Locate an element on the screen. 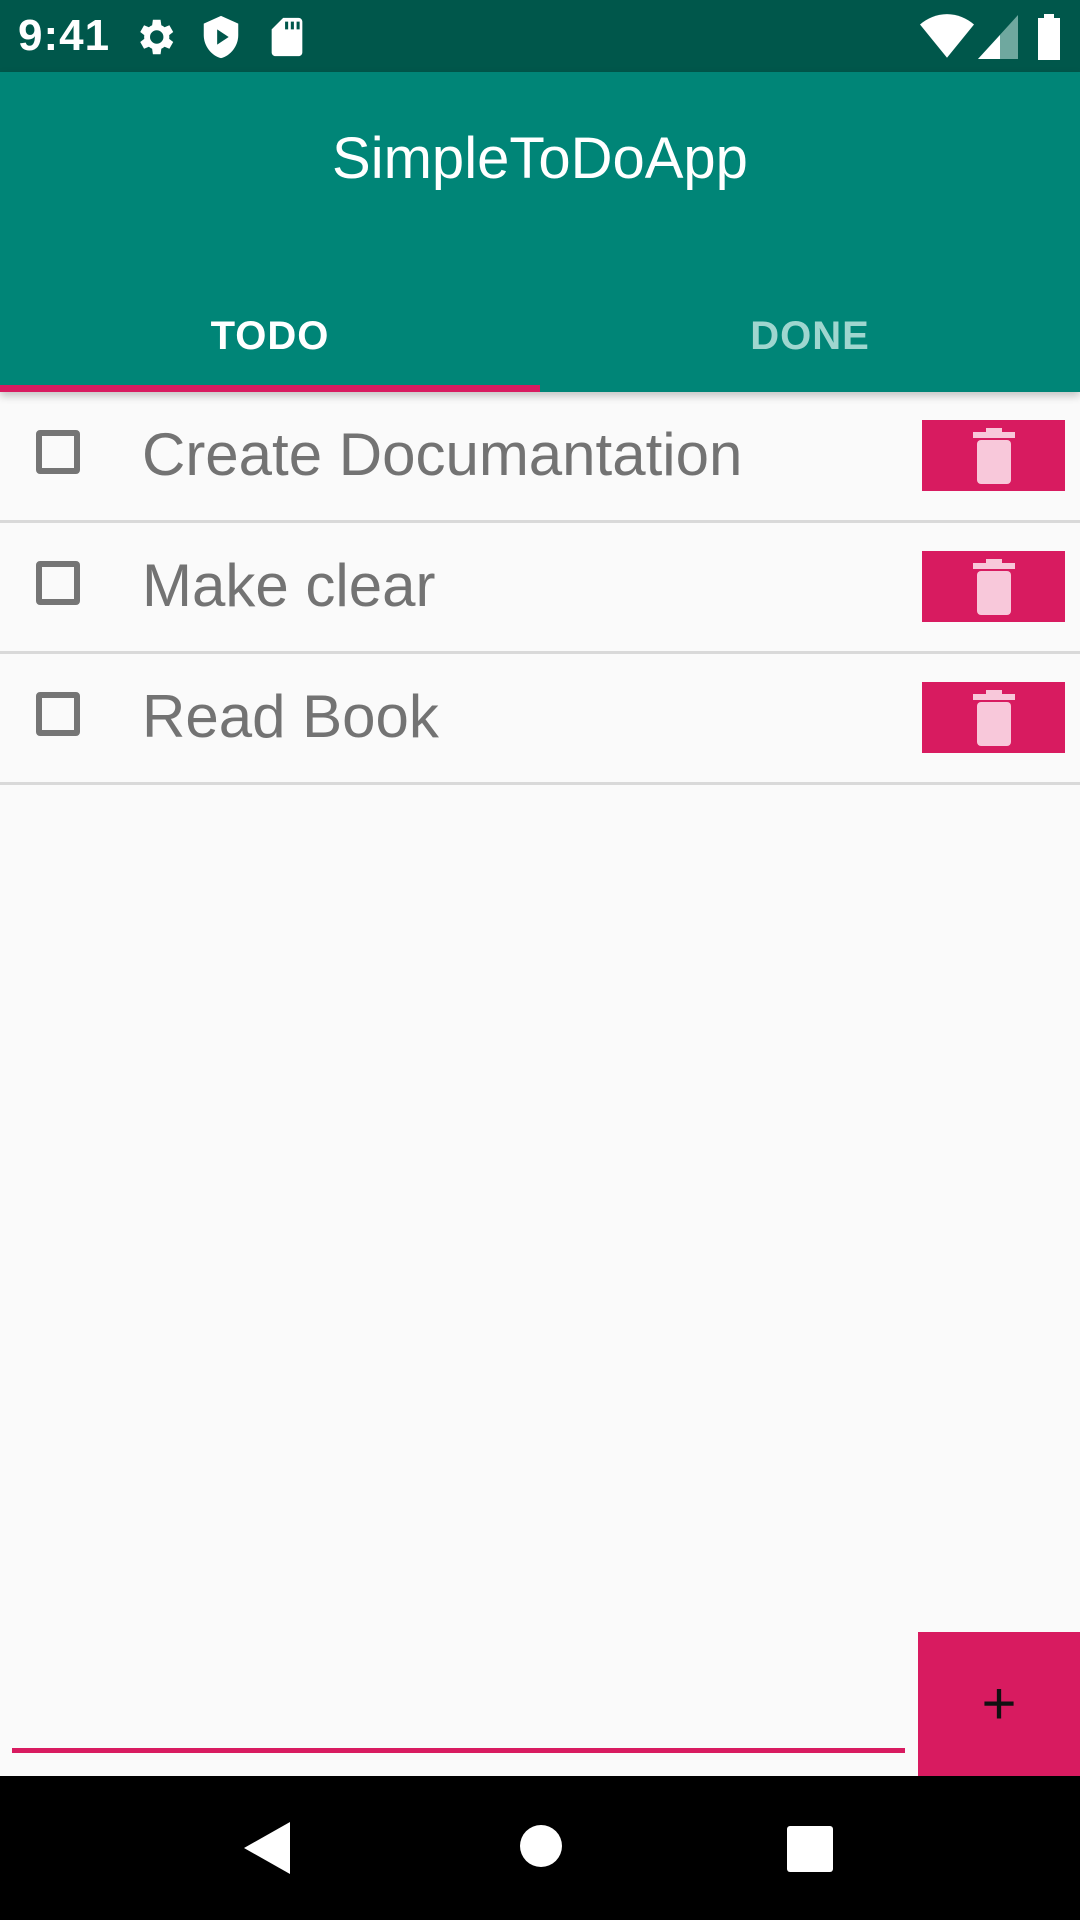 The height and width of the screenshot is (1920, 1080). todo-label: Make clear is located at coordinates (289, 585).